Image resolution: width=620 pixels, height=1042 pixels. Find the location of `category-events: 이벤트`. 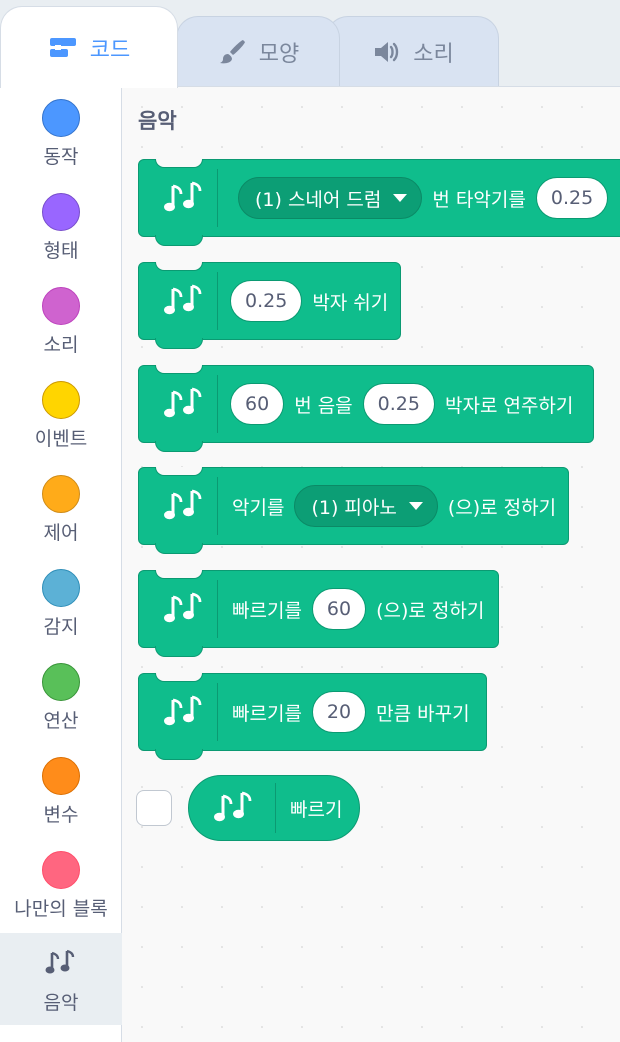

category-events: 이벤트 is located at coordinates (61, 415).